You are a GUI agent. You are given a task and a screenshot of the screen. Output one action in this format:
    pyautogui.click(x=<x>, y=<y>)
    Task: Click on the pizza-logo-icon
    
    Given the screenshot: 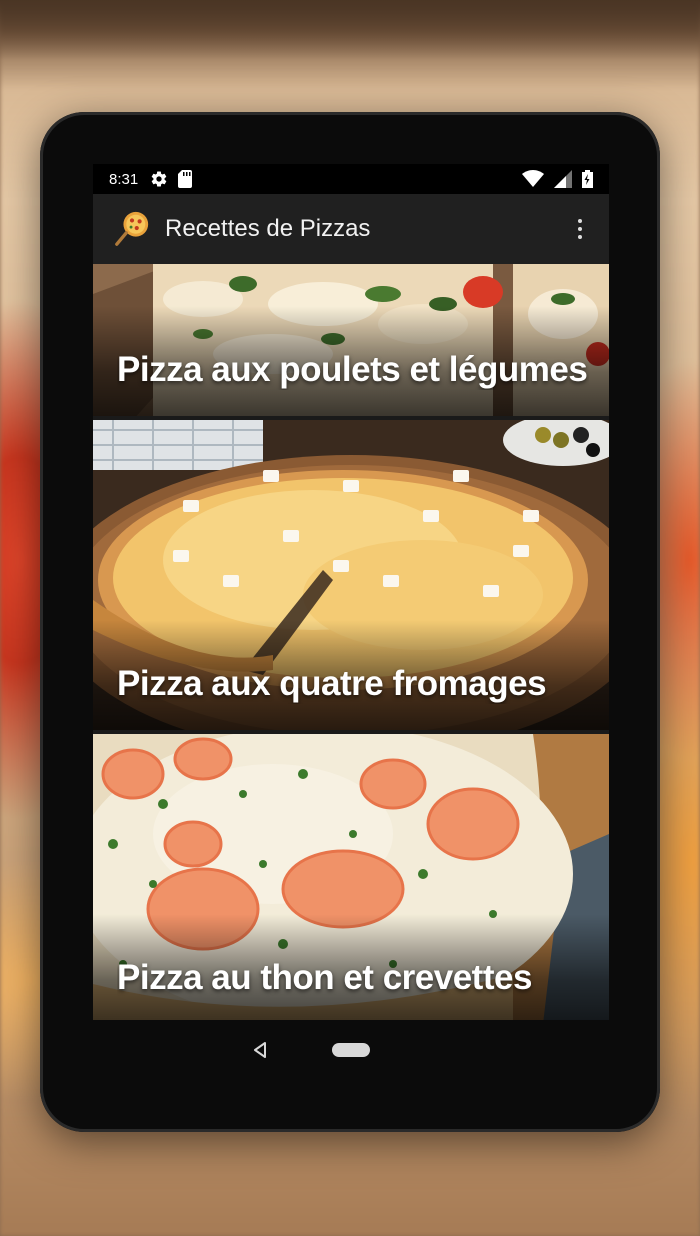 What is the action you would take?
    pyautogui.click(x=132, y=228)
    